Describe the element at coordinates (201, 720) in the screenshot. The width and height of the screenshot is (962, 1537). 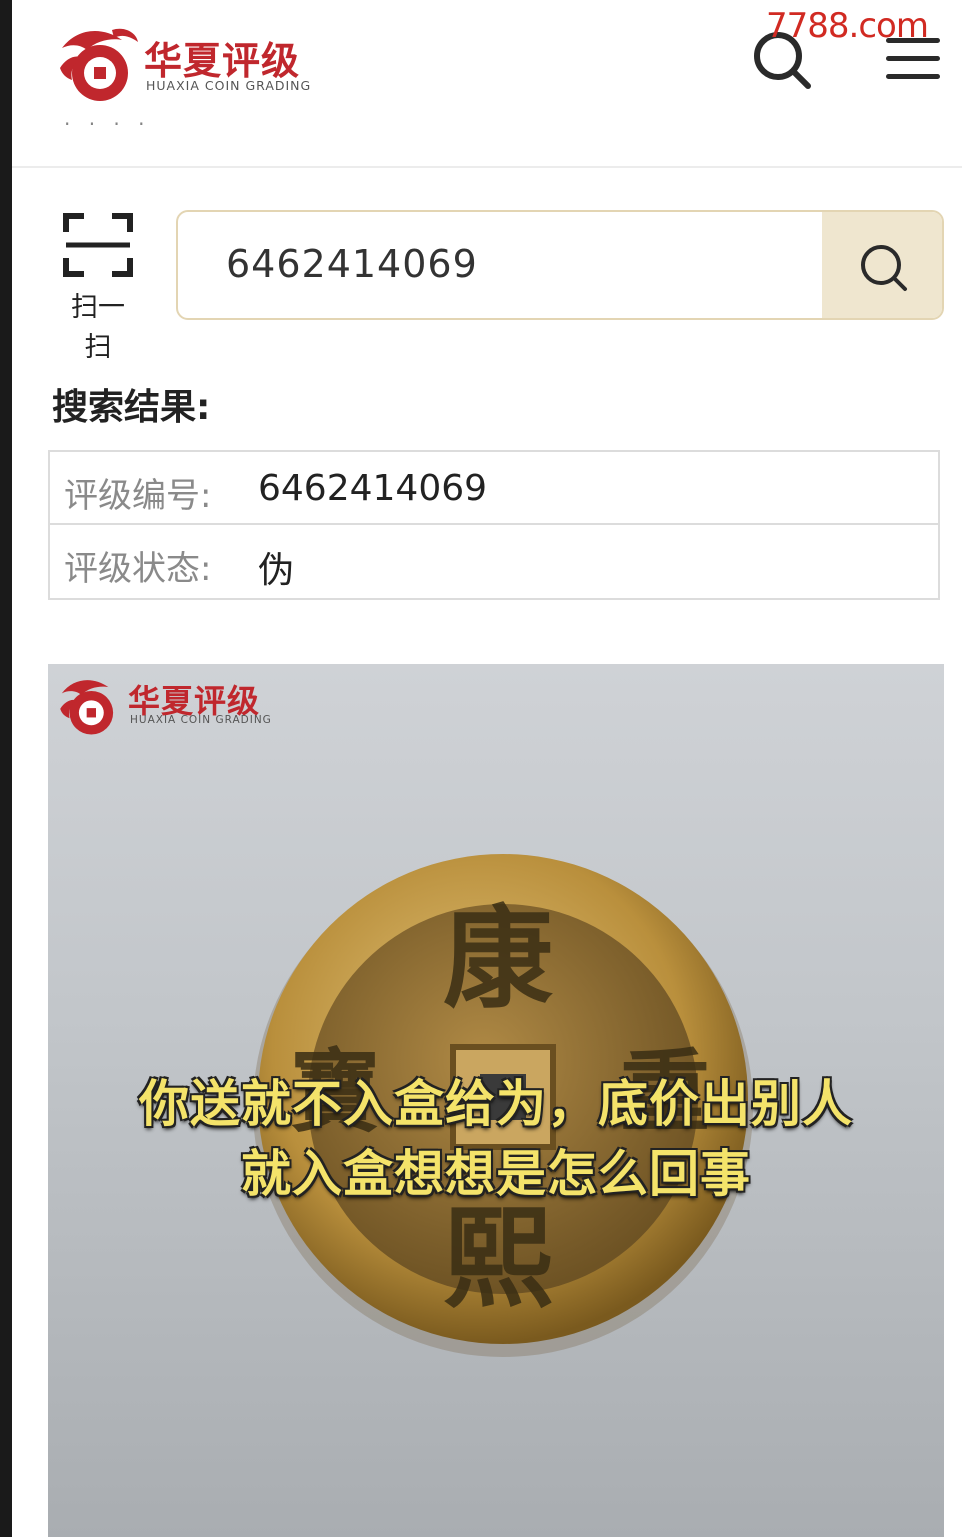
I see `photo-brand-name-en: HUAXIA COIN GRADING` at that location.